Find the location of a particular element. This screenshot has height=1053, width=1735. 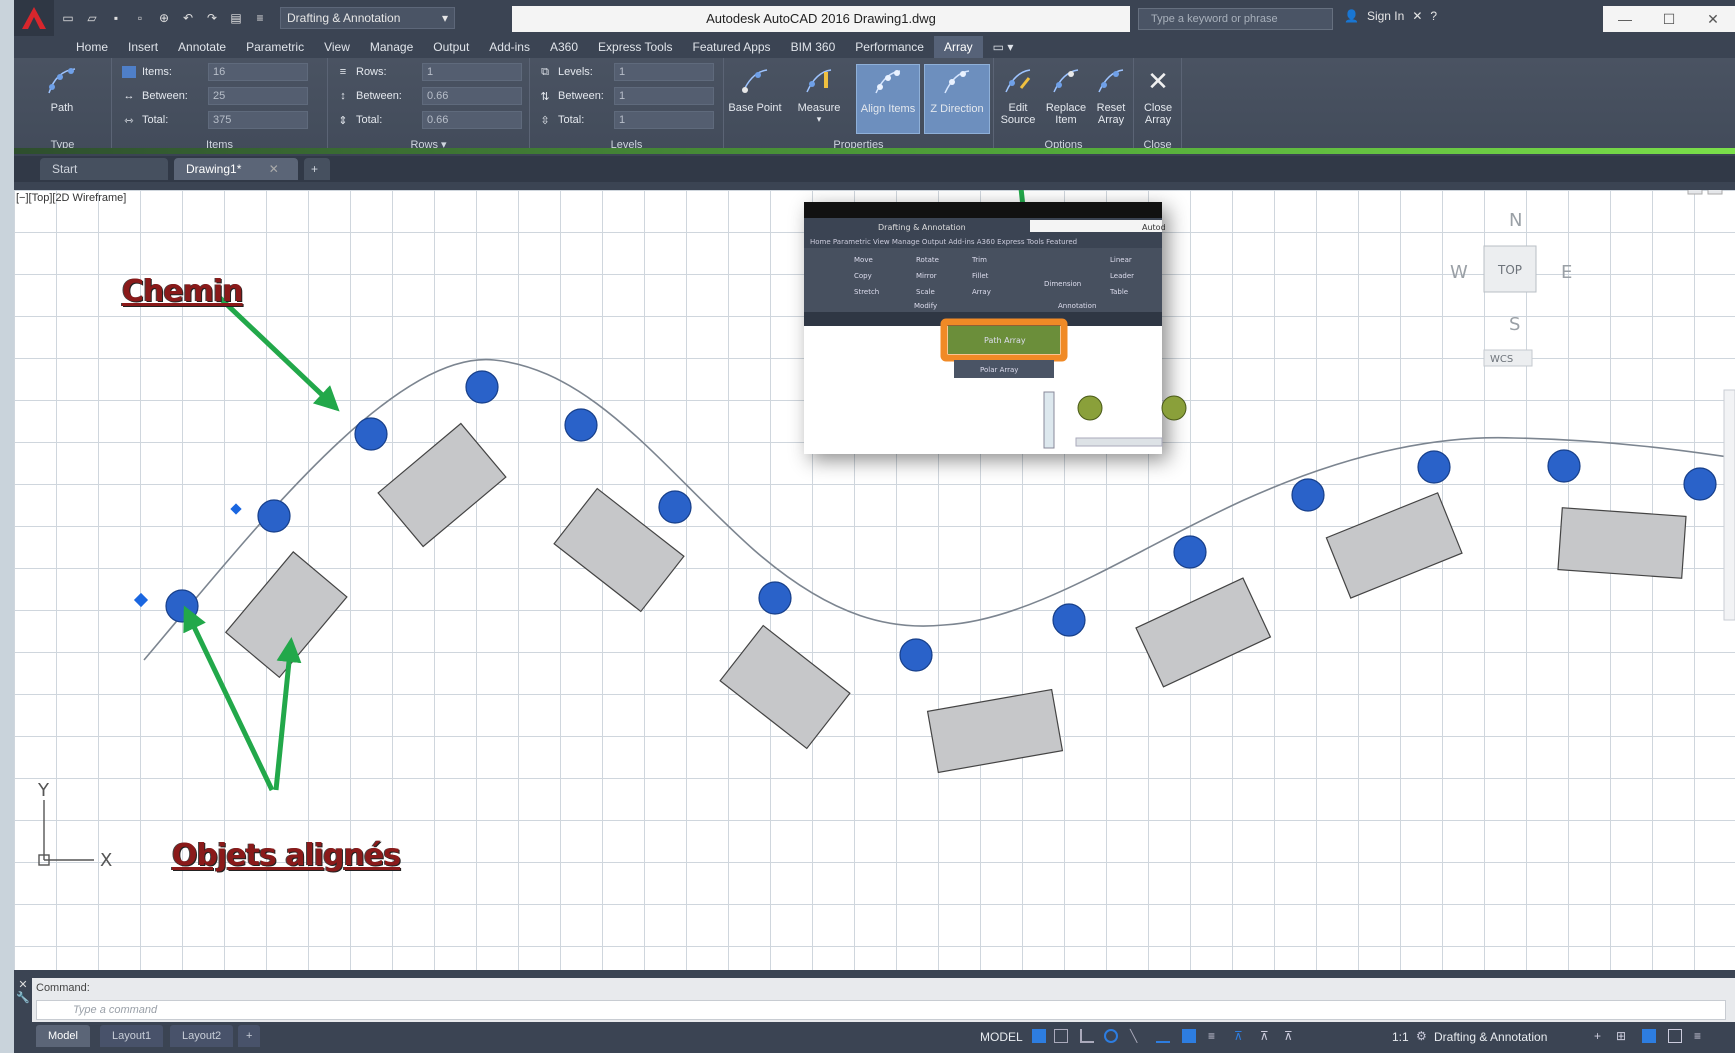

workspace-dropdown: Drafting & Annotation ▾ is located at coordinates (367, 18).